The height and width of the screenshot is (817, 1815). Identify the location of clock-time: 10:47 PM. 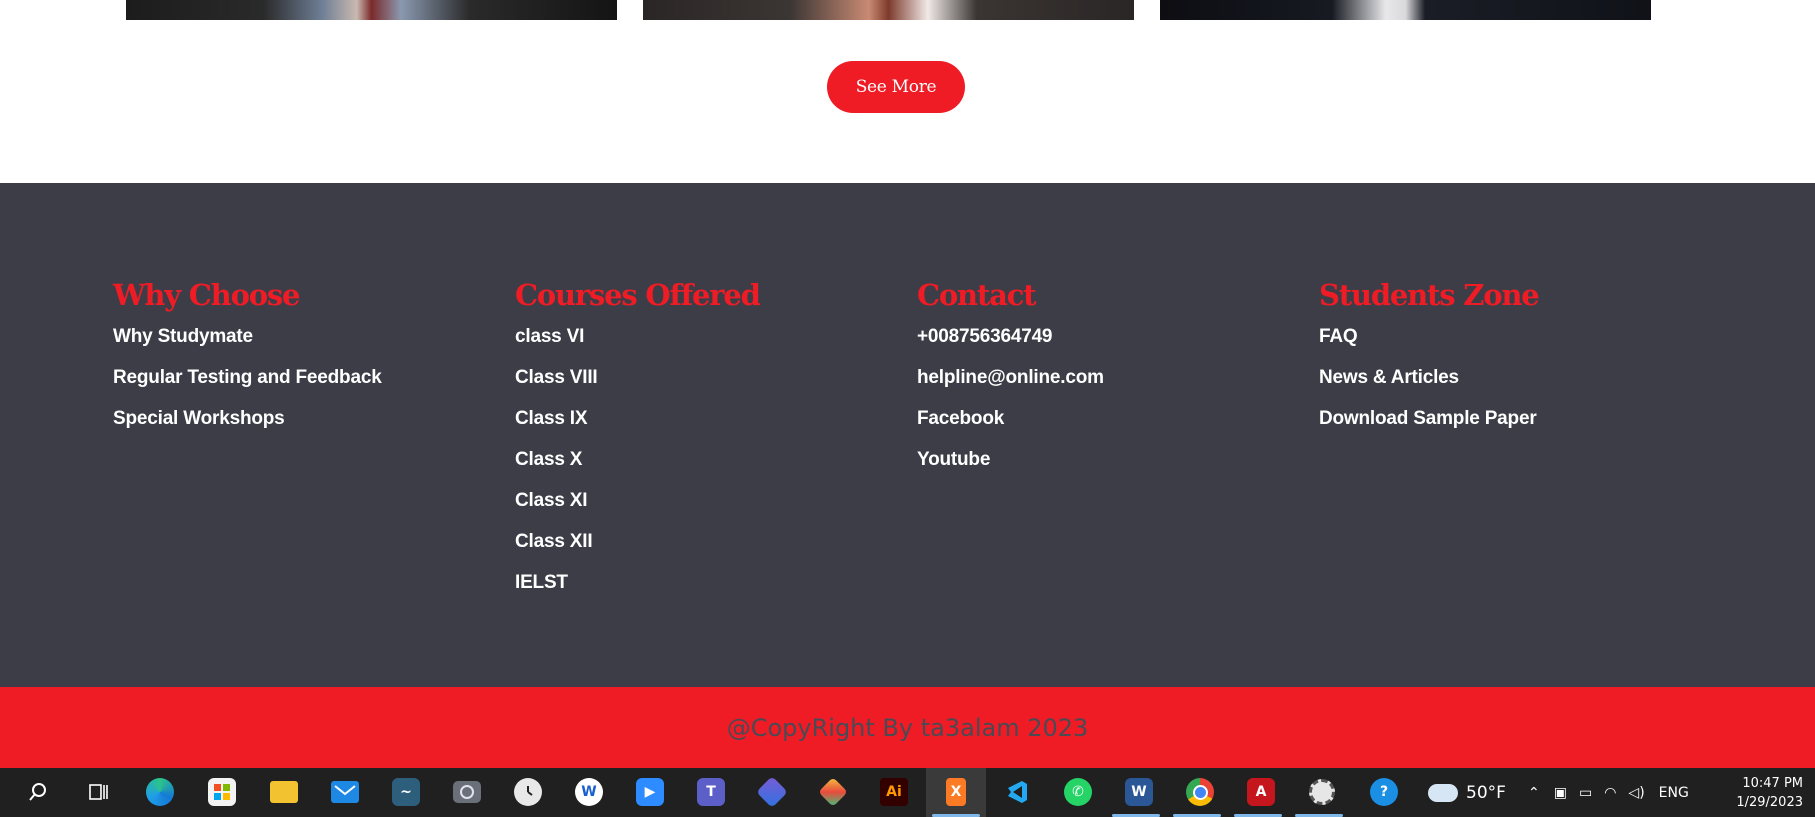
(1772, 783).